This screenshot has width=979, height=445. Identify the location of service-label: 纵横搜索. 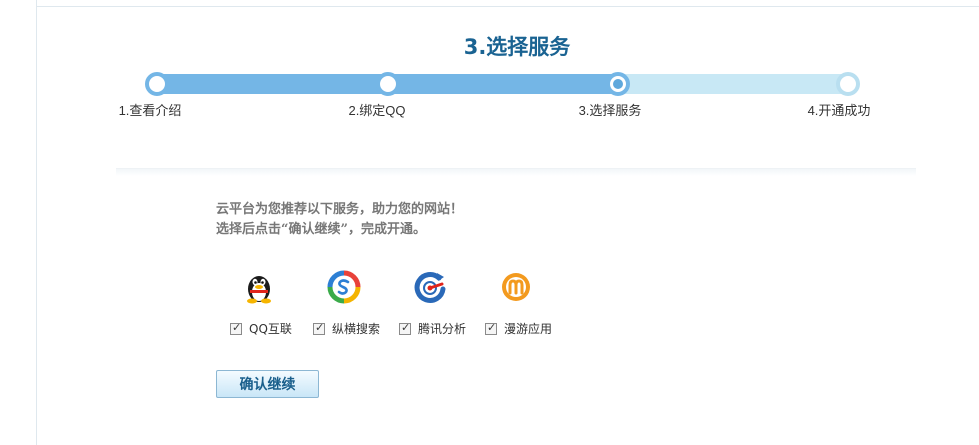
(356, 329).